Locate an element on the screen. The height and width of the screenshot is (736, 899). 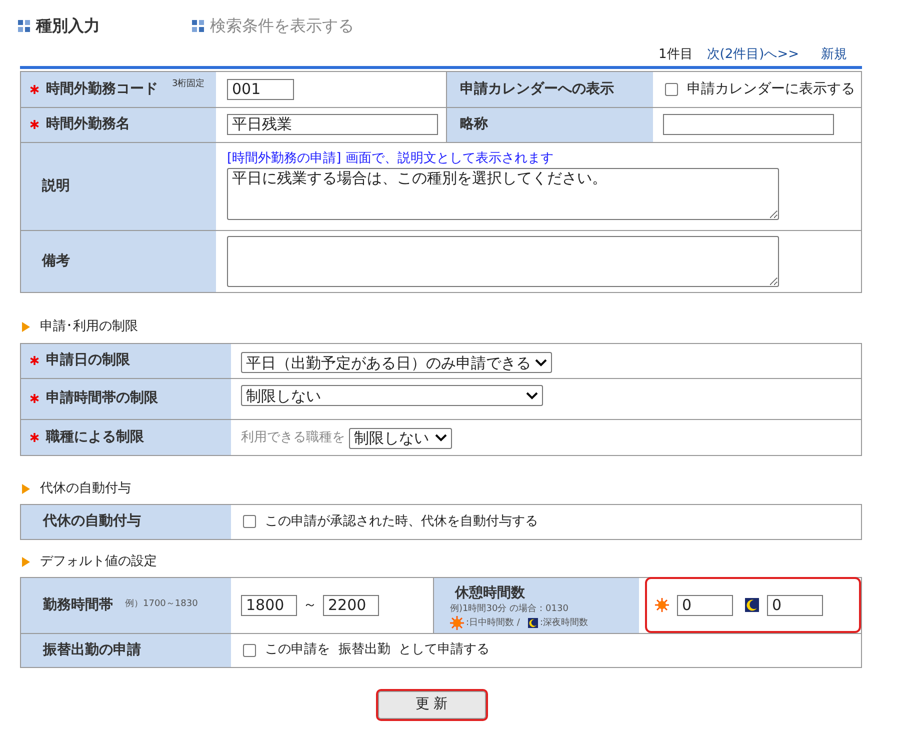
section-title: 代休の自動付与 is located at coordinates (85, 489).